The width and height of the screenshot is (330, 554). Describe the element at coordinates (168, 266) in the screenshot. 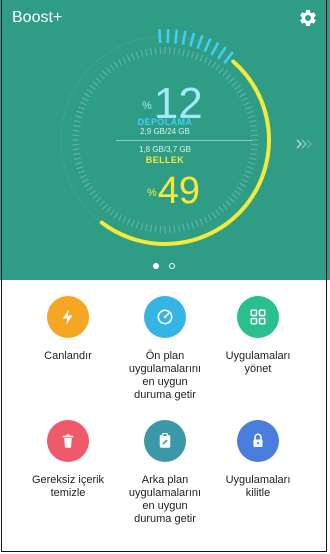

I see `page-indicator` at that location.